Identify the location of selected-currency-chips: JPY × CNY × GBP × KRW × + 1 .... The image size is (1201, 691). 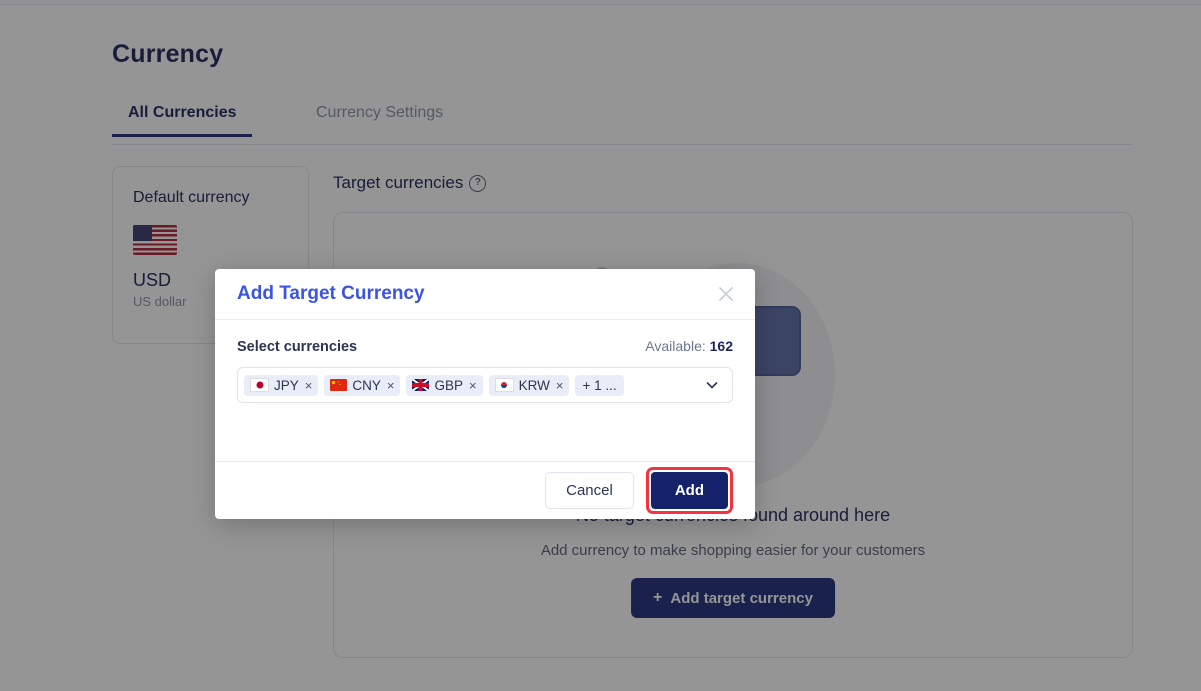
(470, 385).